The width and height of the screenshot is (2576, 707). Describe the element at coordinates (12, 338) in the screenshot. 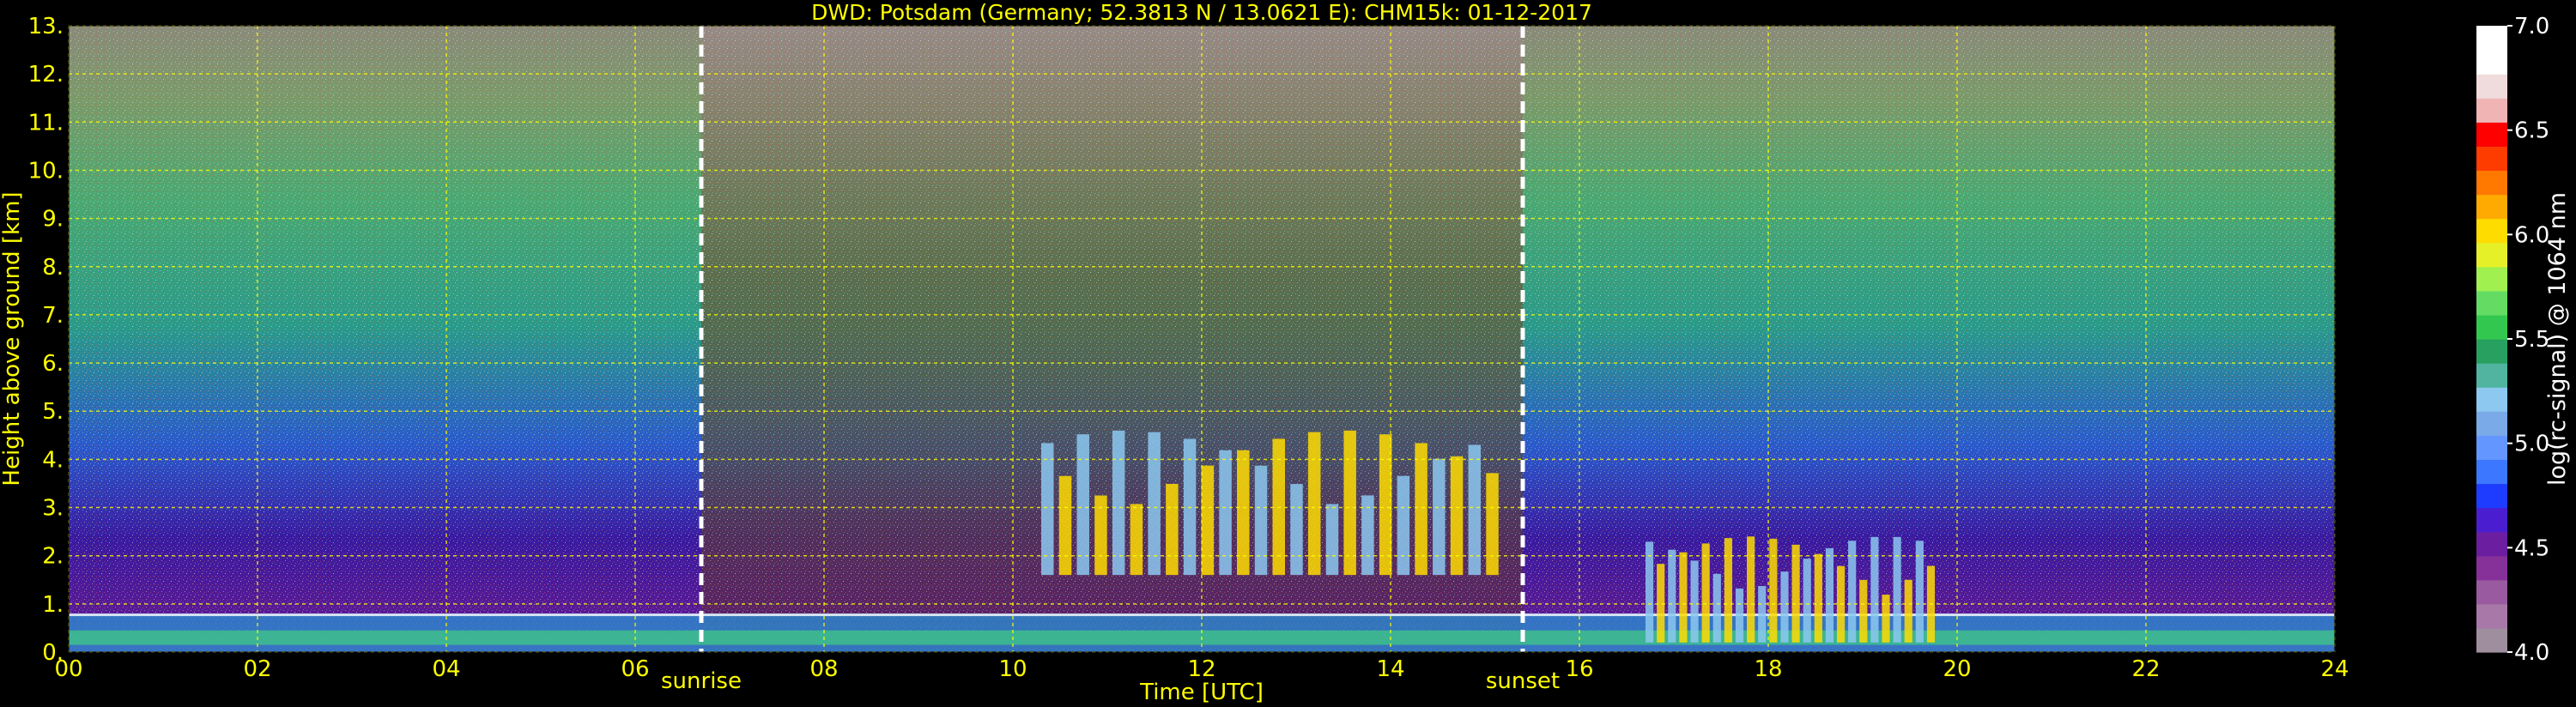

I see `y-axis-label: Height above ground [km]` at that location.